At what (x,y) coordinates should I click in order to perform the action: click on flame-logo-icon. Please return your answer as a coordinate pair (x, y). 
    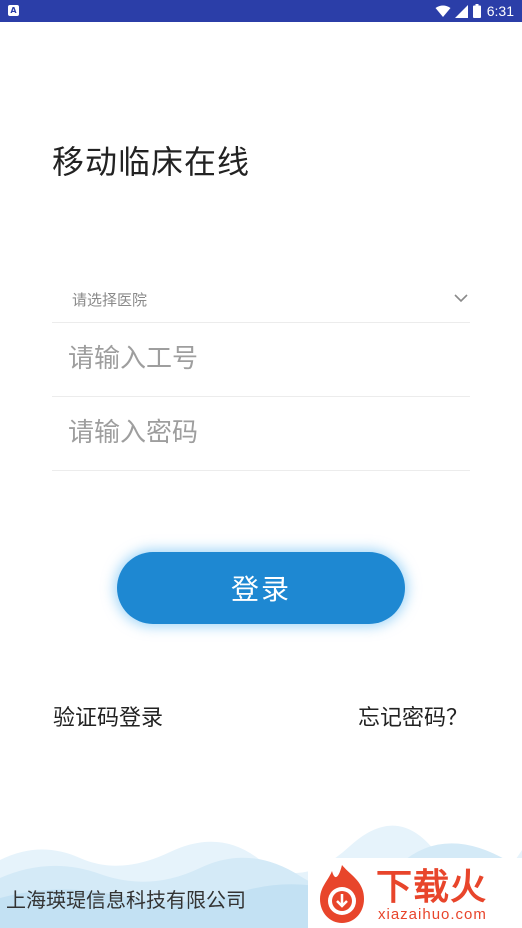
    Looking at the image, I should click on (342, 894).